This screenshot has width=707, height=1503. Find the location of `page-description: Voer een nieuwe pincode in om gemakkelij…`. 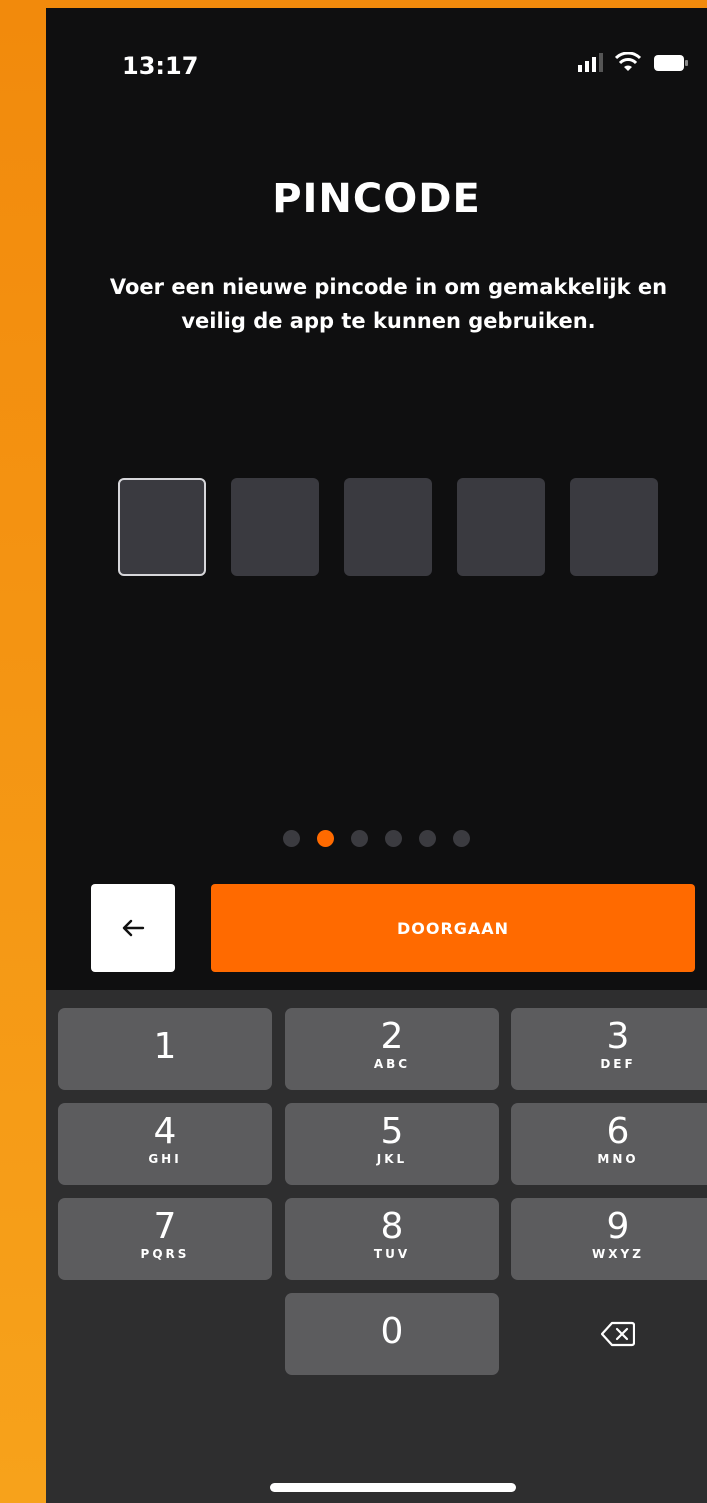

page-description: Voer een nieuwe pincode in om gemakkelij… is located at coordinates (388, 304).